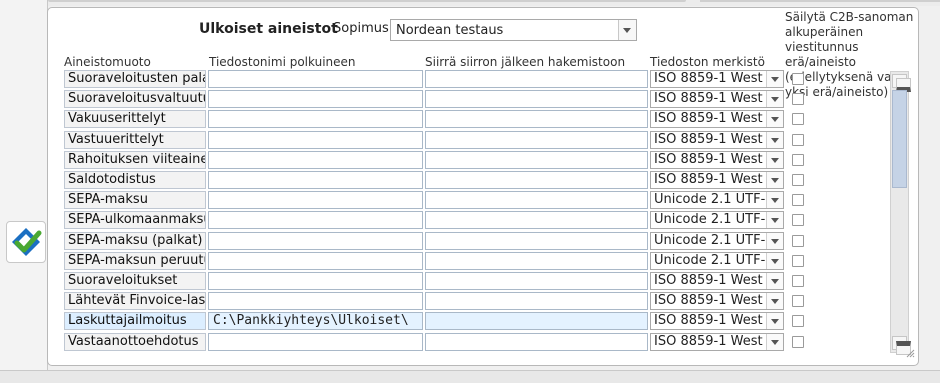 This screenshot has width=940, height=383. Describe the element at coordinates (820, 1) in the screenshot. I see `top-tab-edge-right` at that location.